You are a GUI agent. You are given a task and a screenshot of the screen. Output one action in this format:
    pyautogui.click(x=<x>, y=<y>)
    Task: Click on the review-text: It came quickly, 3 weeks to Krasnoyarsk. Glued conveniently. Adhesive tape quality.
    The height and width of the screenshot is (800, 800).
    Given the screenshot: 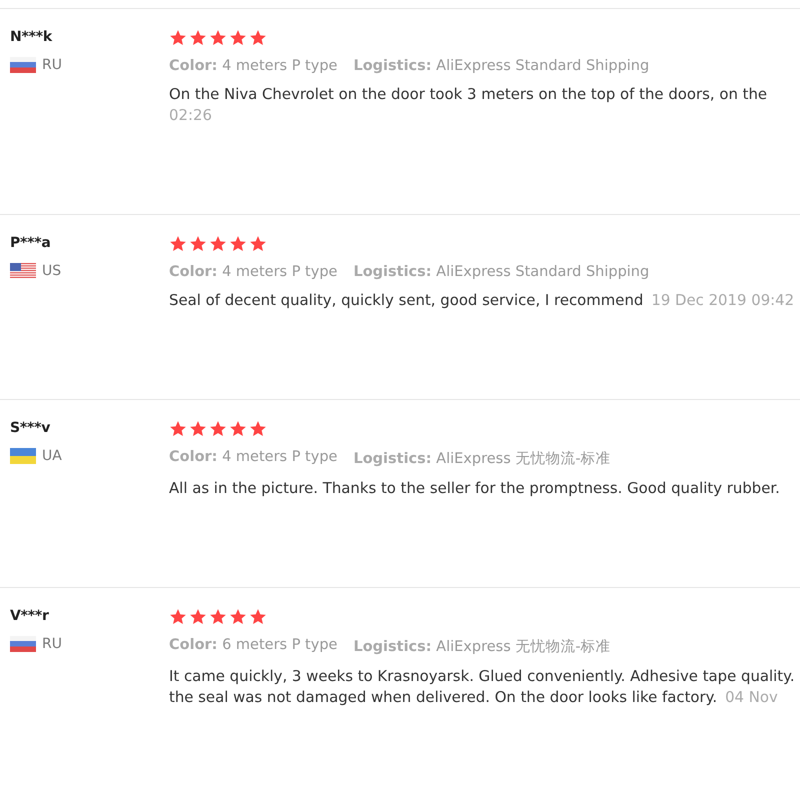 What is the action you would take?
    pyautogui.click(x=482, y=676)
    